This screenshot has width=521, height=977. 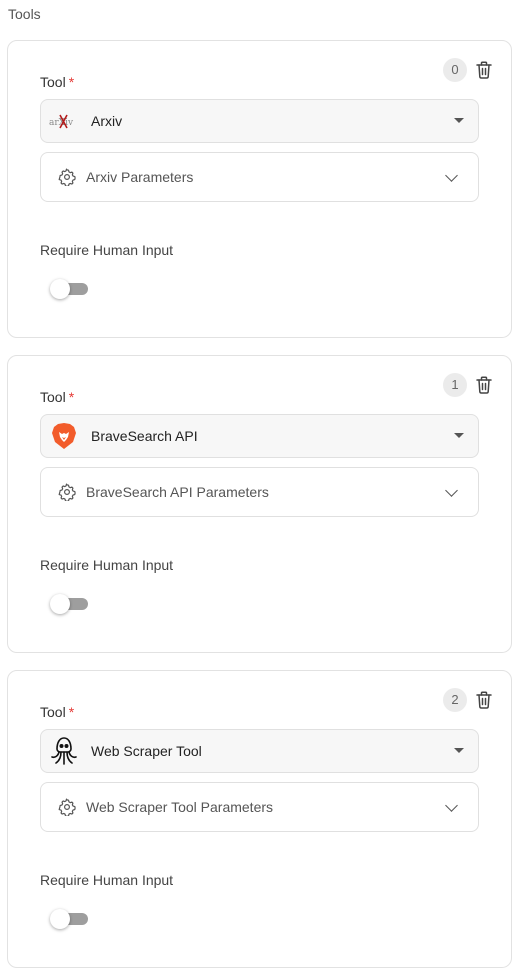 I want to click on selected-tool-name: Web Scraper Tool, so click(x=146, y=751).